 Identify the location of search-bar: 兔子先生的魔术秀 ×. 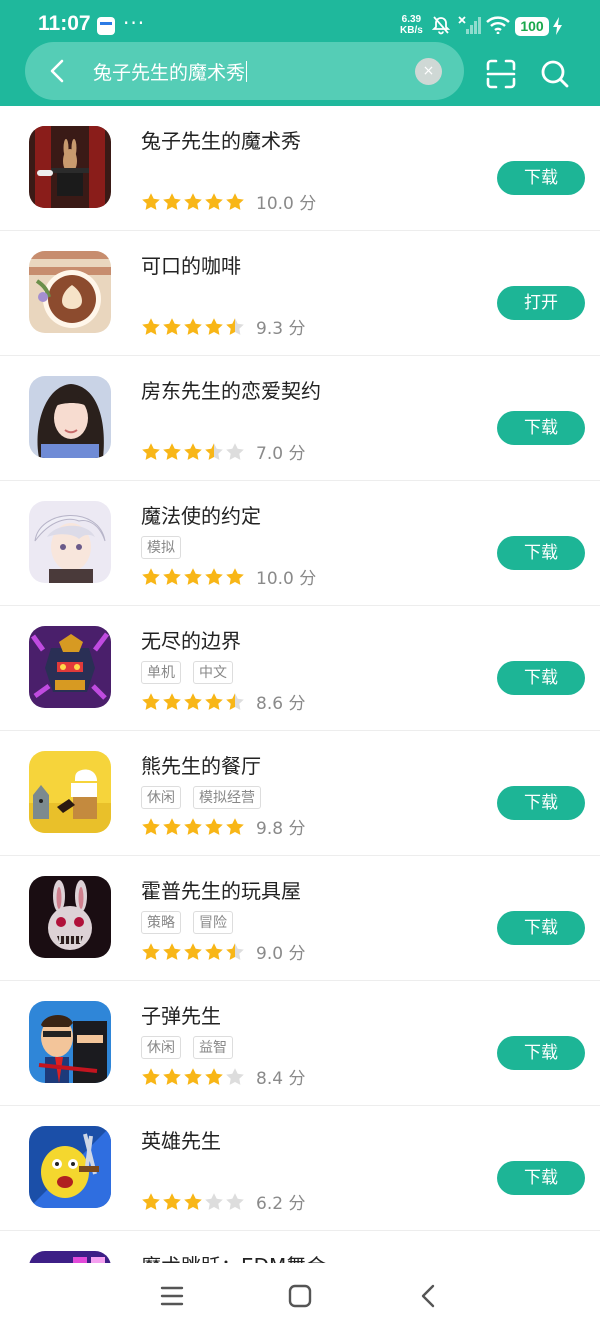
(244, 71).